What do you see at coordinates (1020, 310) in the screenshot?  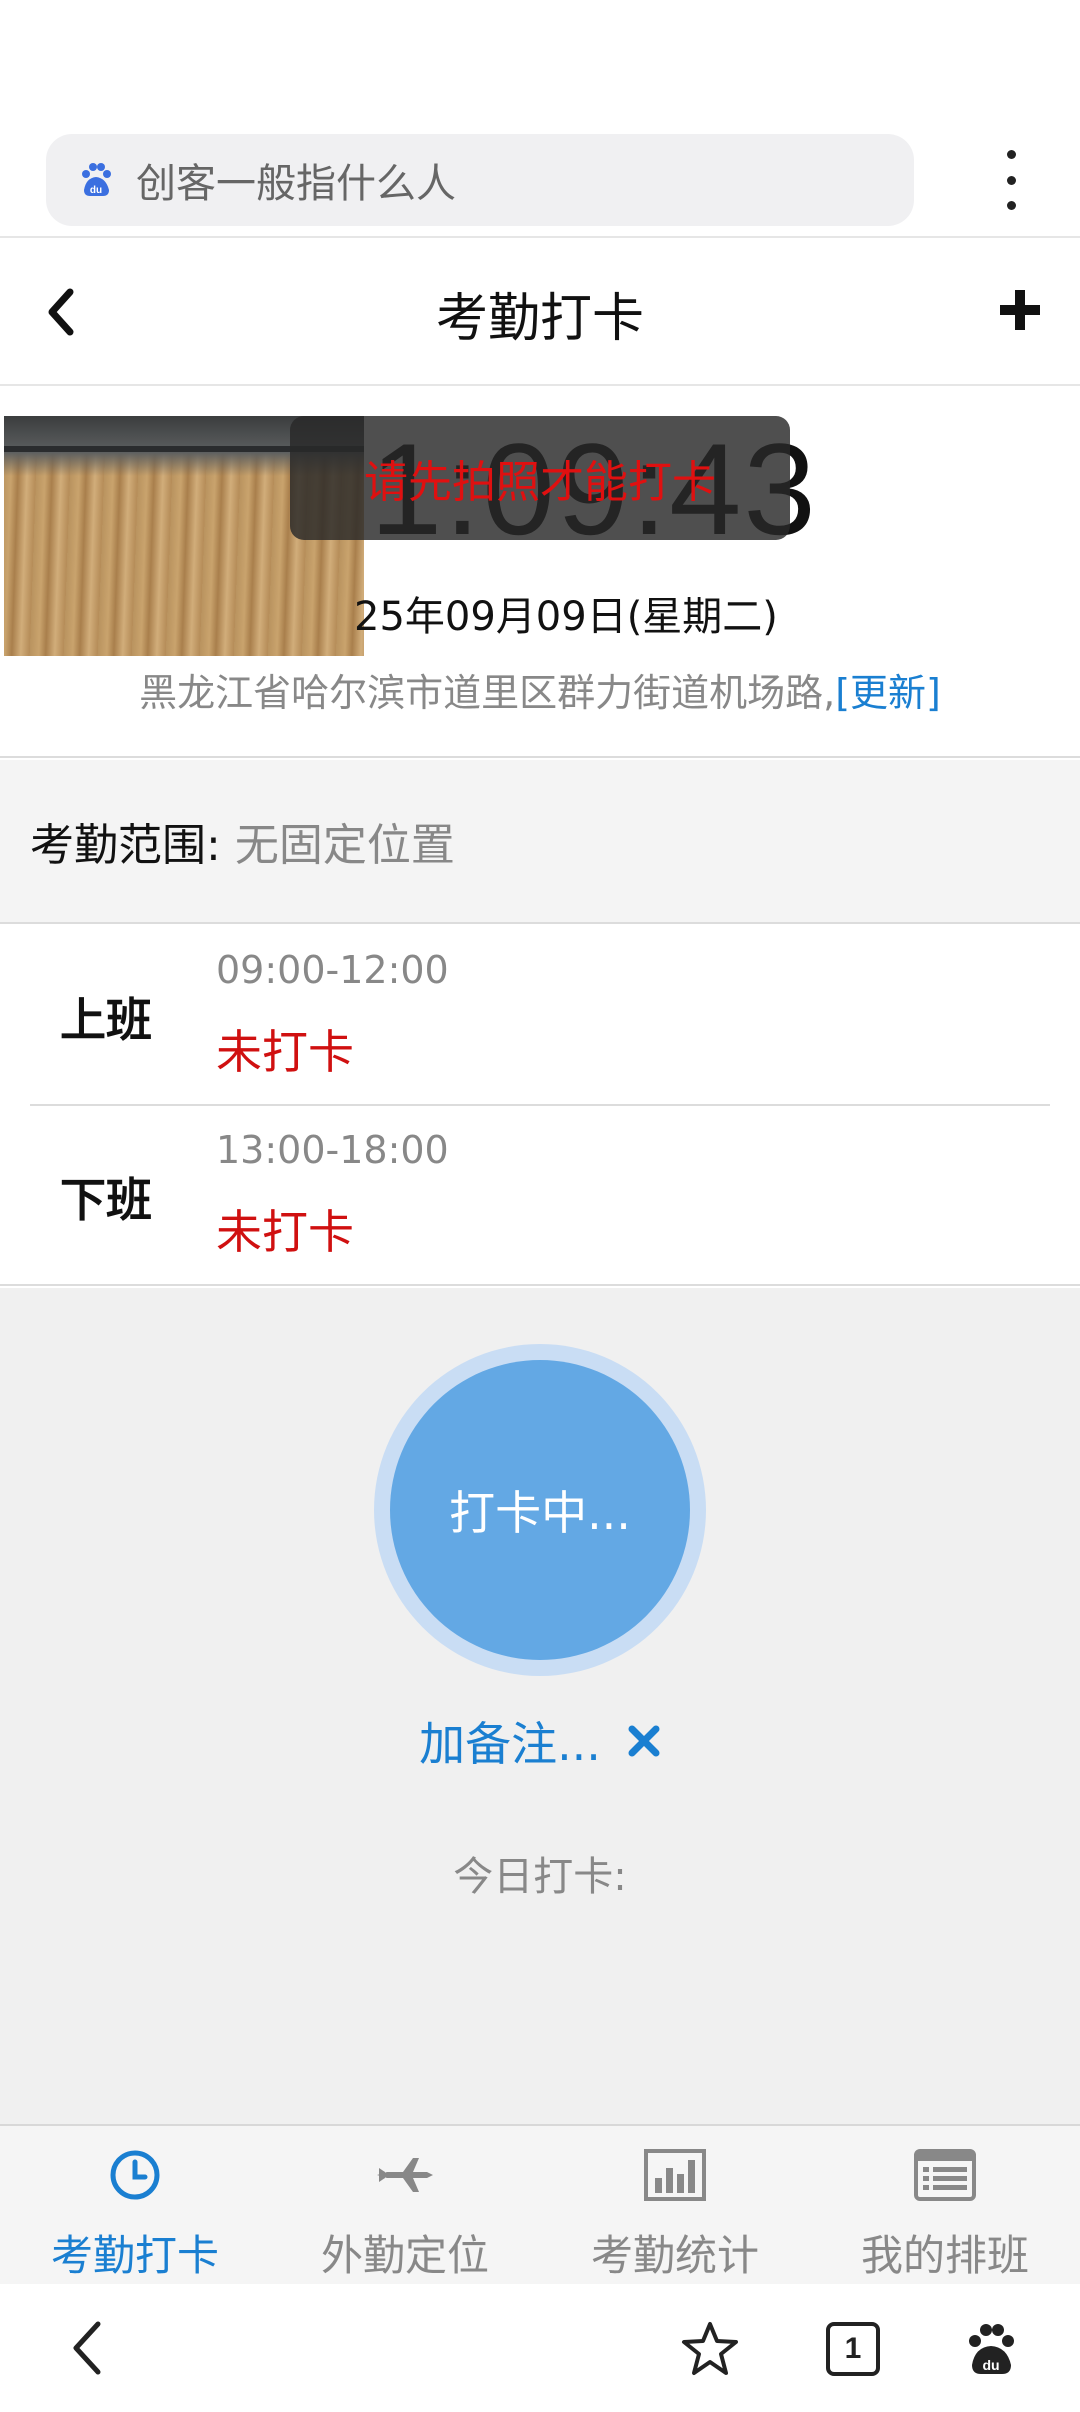 I see `add-icon` at bounding box center [1020, 310].